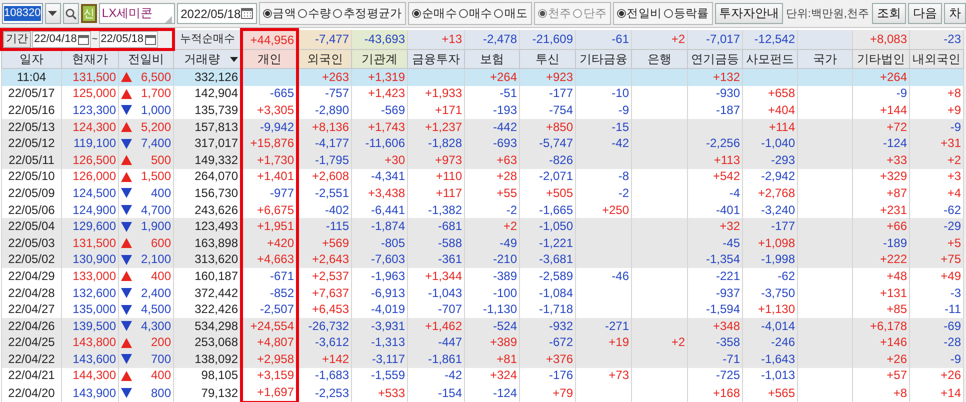 This screenshot has height=402, width=966. What do you see at coordinates (53, 13) in the screenshot?
I see `dropdown-button` at bounding box center [53, 13].